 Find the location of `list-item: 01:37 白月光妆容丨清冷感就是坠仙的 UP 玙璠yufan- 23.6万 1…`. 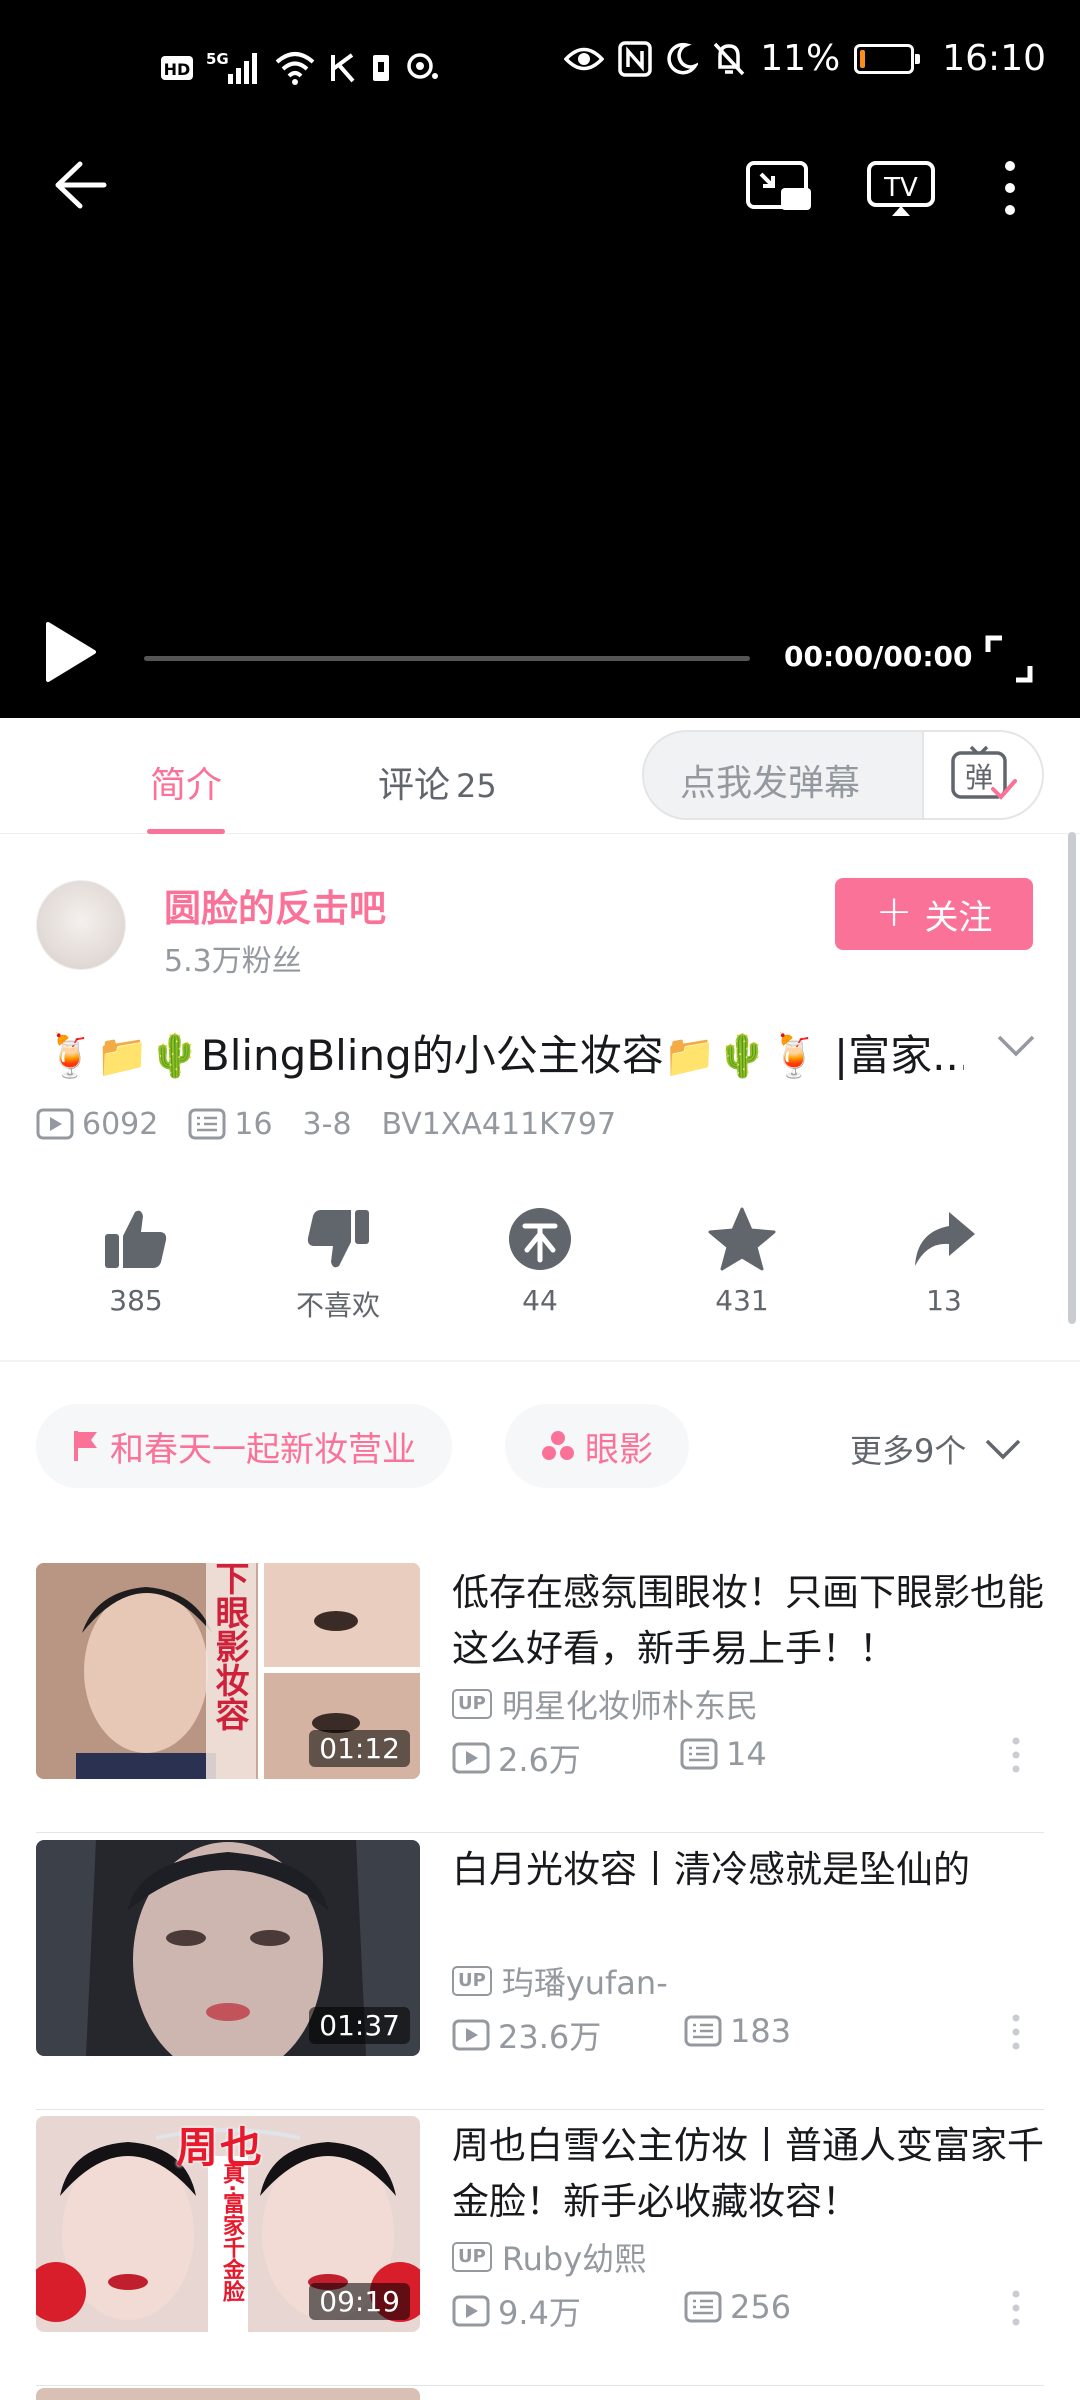

list-item: 01:37 白月光妆容丨清冷感就是坠仙的 UP 玙璠yufan- 23.6万 1… is located at coordinates (540, 1975).